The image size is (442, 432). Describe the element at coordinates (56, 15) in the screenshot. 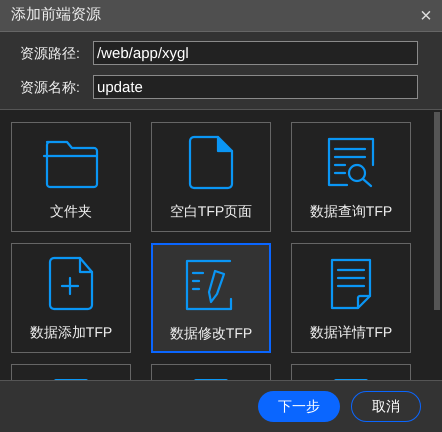

I see `window-title: 添加前端资源` at that location.